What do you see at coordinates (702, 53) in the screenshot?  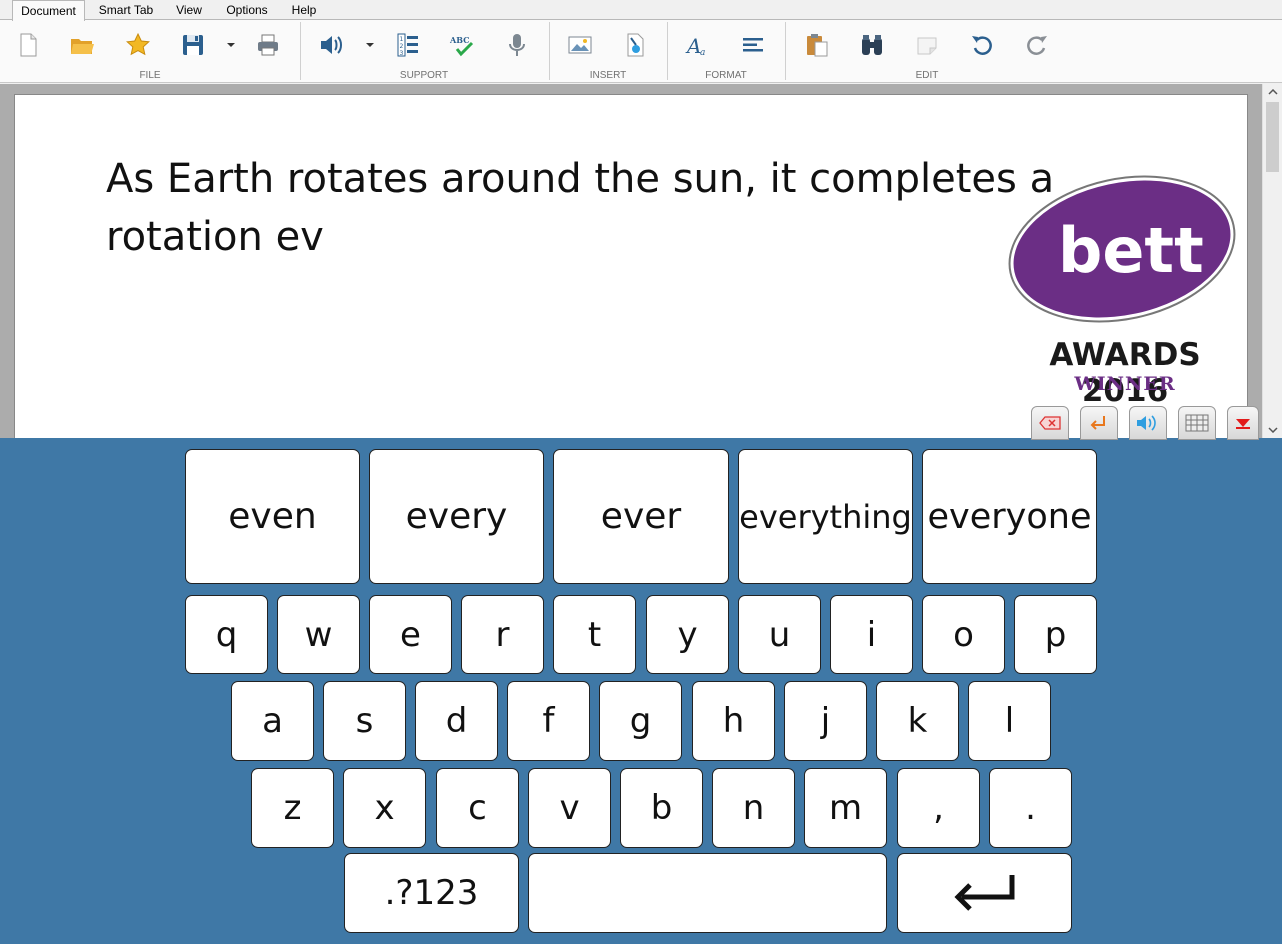 I see `svg-text: a` at bounding box center [702, 53].